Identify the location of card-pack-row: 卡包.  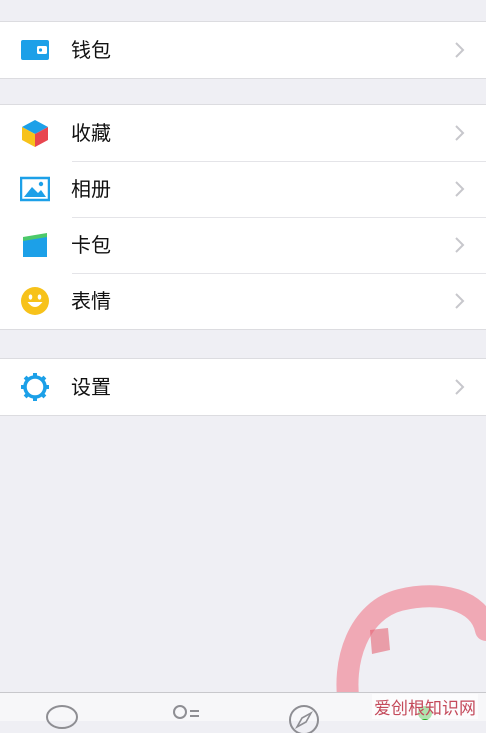
(243, 245).